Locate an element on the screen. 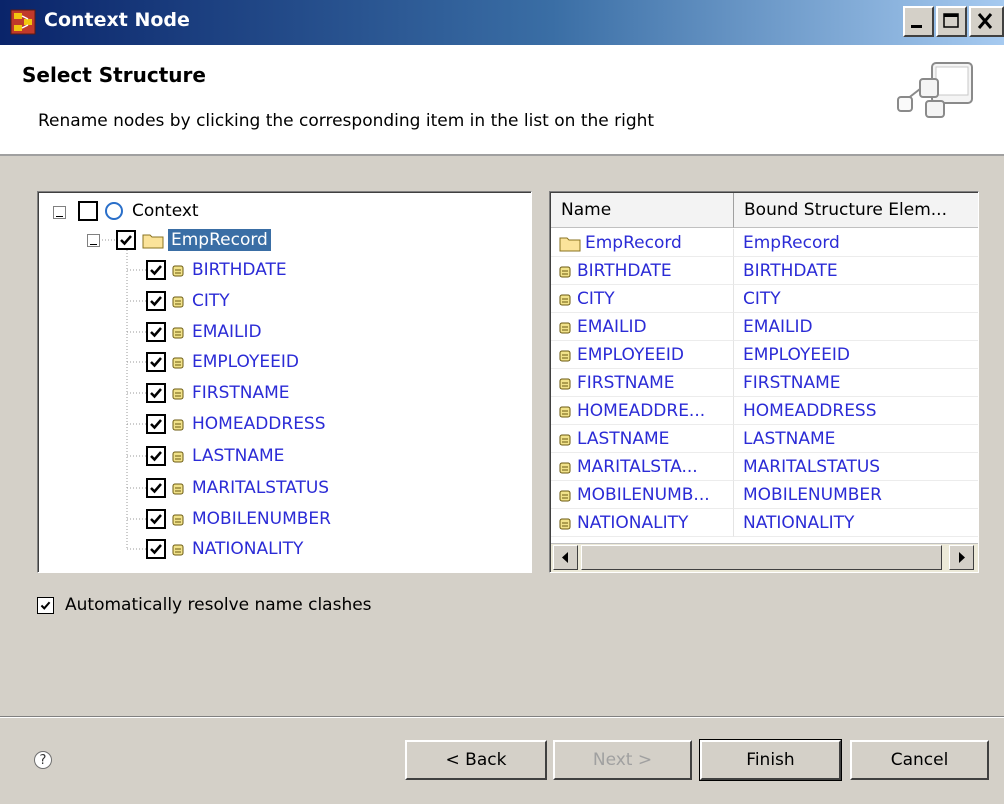  name-text: NATIONALITY is located at coordinates (633, 522).